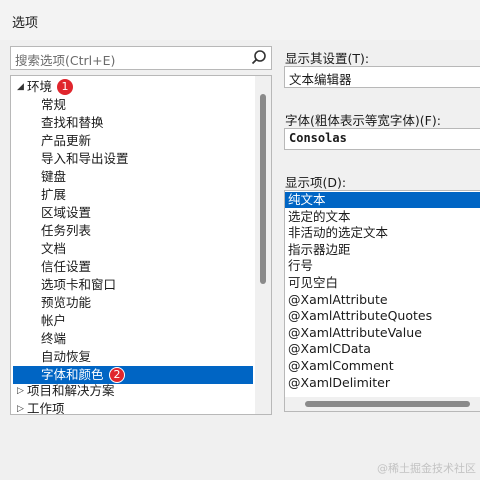 This screenshot has width=480, height=480. What do you see at coordinates (133, 213) in the screenshot?
I see `tree-node: 区域设置` at bounding box center [133, 213].